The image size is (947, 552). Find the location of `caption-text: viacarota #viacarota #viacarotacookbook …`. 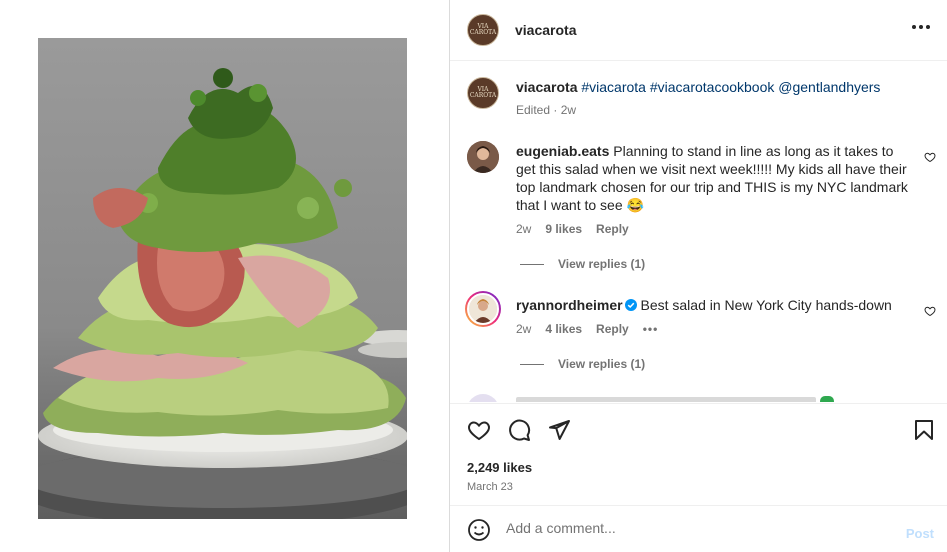

caption-text: viacarota #viacarota #viacarotacookbook … is located at coordinates (716, 87).